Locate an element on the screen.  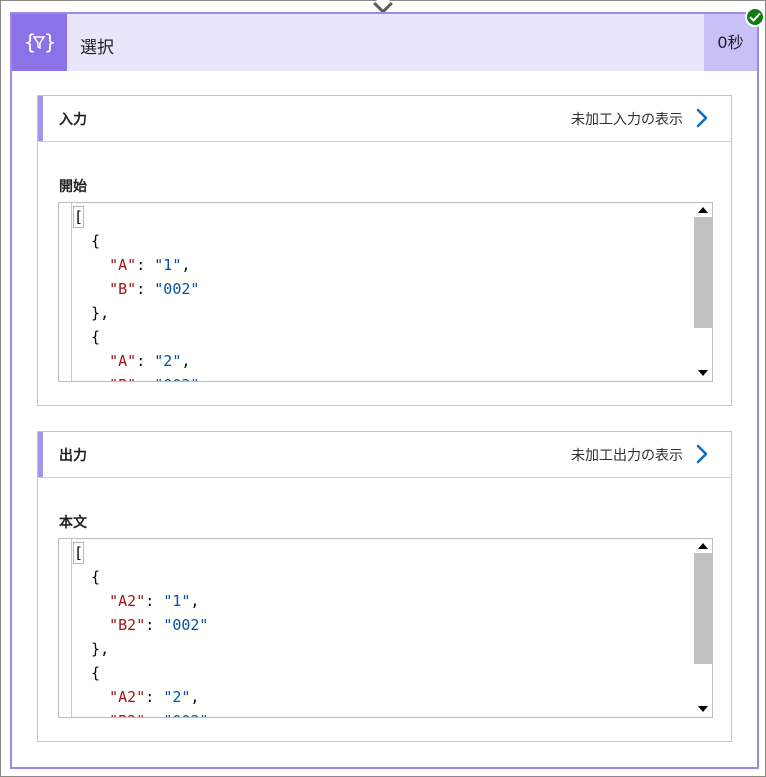
show-raw-outputs-link: 未加工出力の表示 is located at coordinates (627, 455).